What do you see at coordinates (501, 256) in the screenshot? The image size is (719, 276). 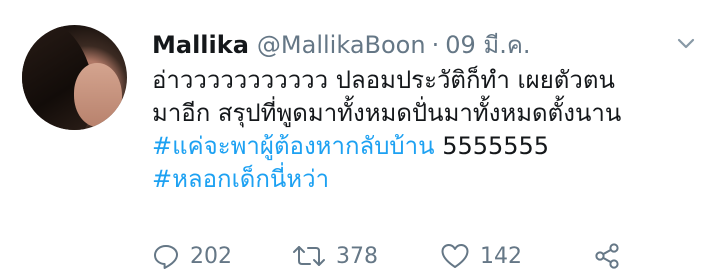 I see `like-count: 142` at bounding box center [501, 256].